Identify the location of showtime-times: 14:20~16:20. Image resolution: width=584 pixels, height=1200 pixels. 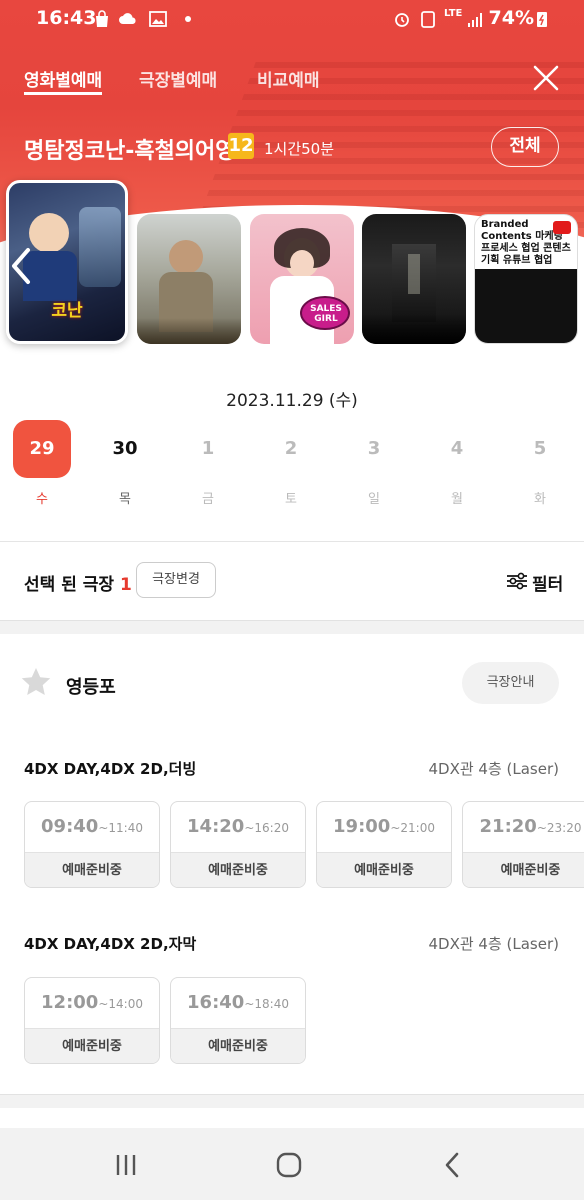
(238, 827).